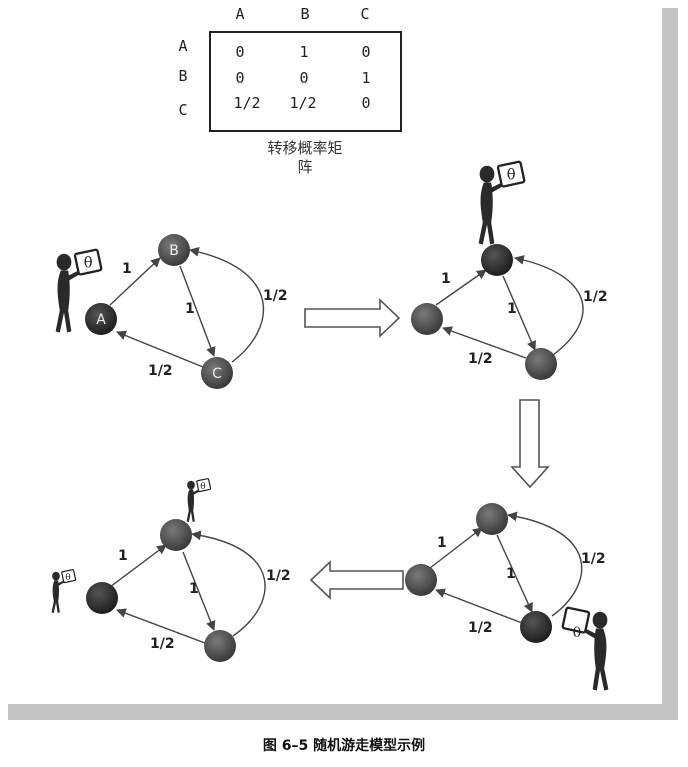 The image size is (688, 767). Describe the element at coordinates (585, 649) in the screenshot. I see `walker-figure` at that location.